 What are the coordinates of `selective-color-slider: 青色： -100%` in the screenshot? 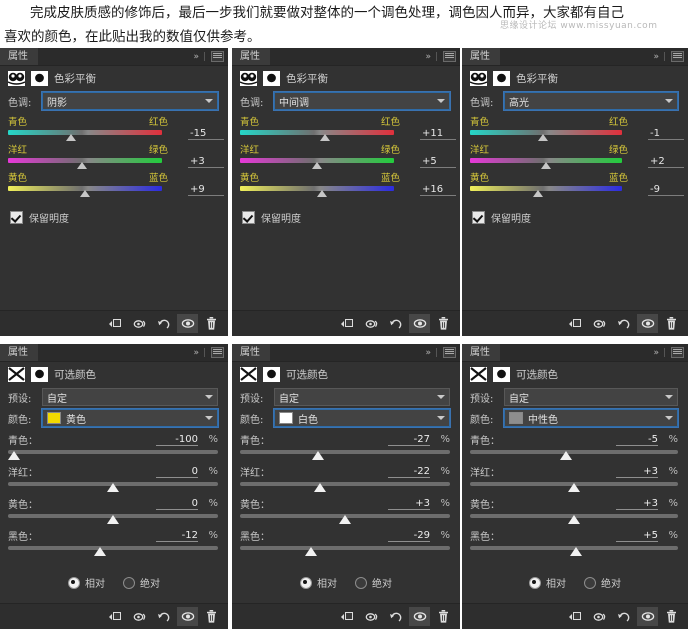 It's located at (114, 445).